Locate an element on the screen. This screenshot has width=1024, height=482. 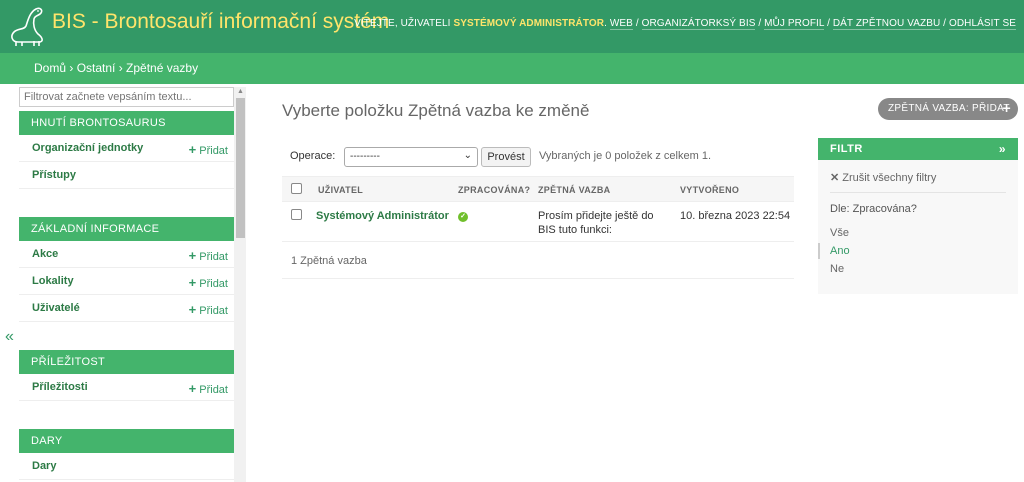
breadcrumb-other: Ostatní is located at coordinates (96, 68).